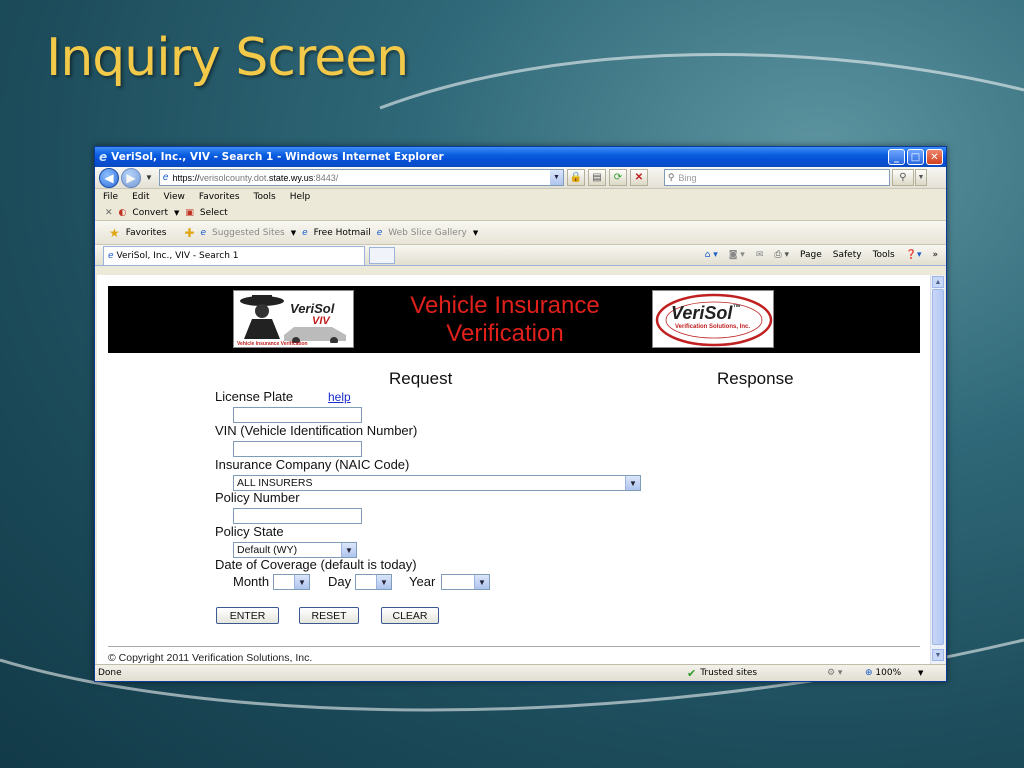 This screenshot has width=1024, height=768. Describe the element at coordinates (422, 581) in the screenshot. I see `year-label: Year` at that location.